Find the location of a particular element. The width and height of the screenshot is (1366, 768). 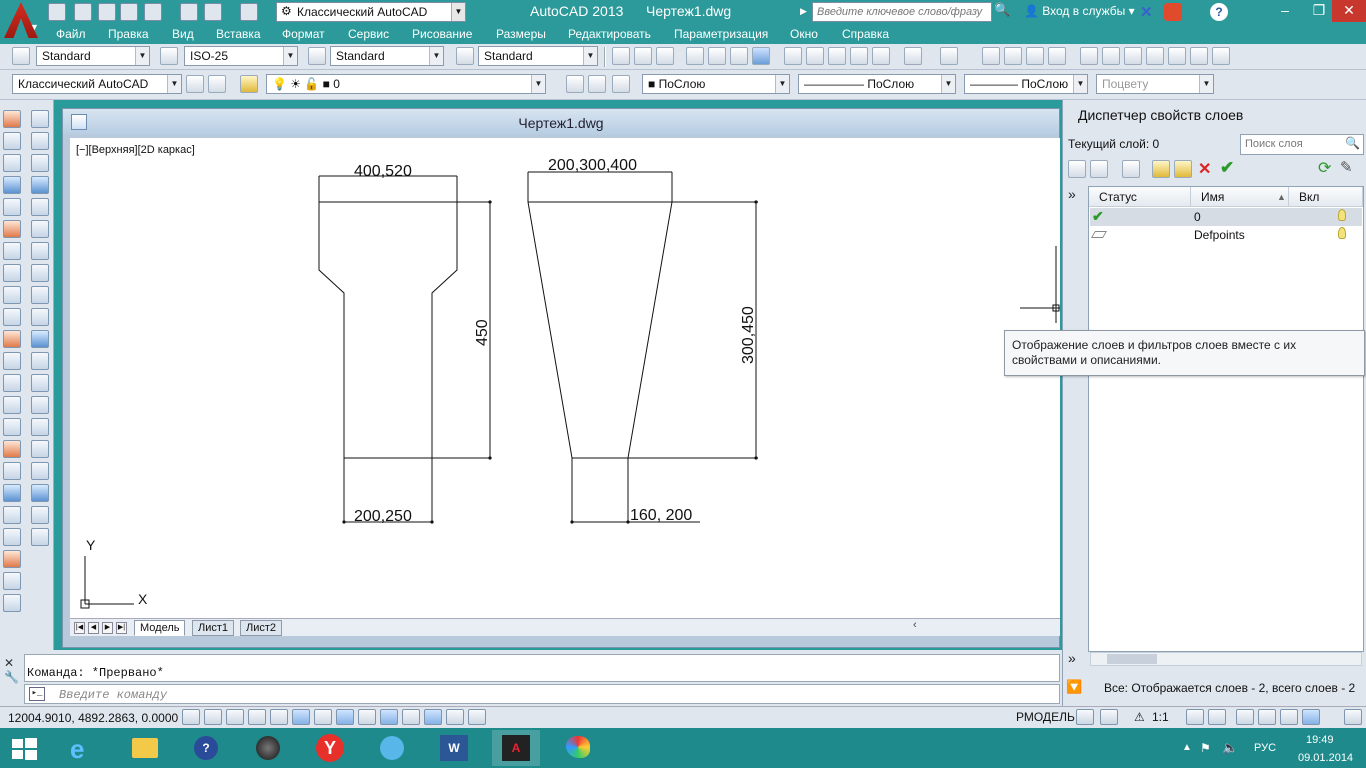

insert-block-icon is located at coordinates (40, 361).